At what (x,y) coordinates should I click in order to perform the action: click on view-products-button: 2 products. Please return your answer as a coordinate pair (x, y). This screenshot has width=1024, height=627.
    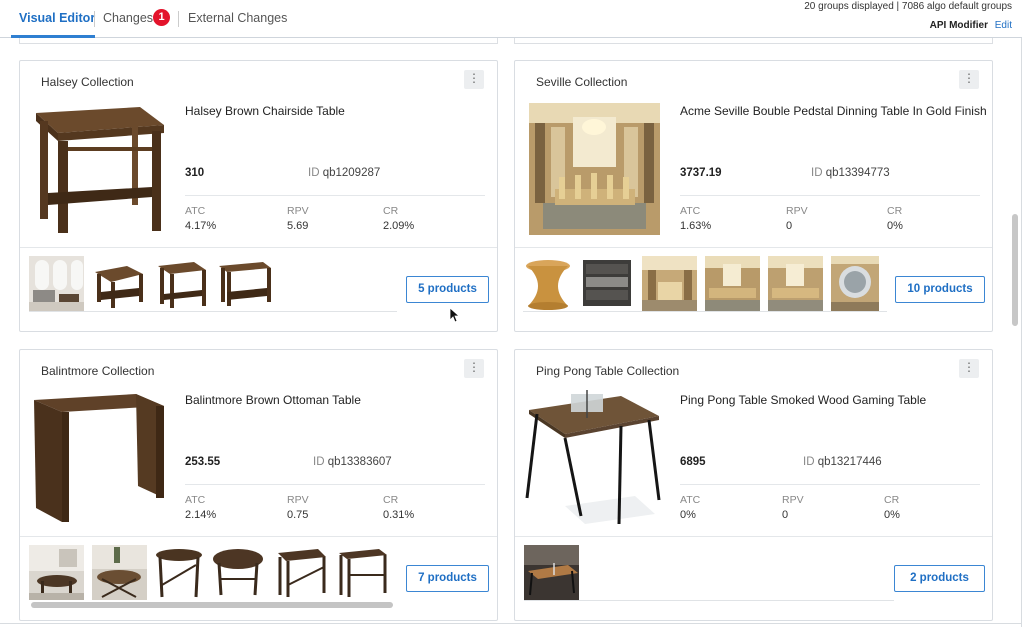
    Looking at the image, I should click on (939, 578).